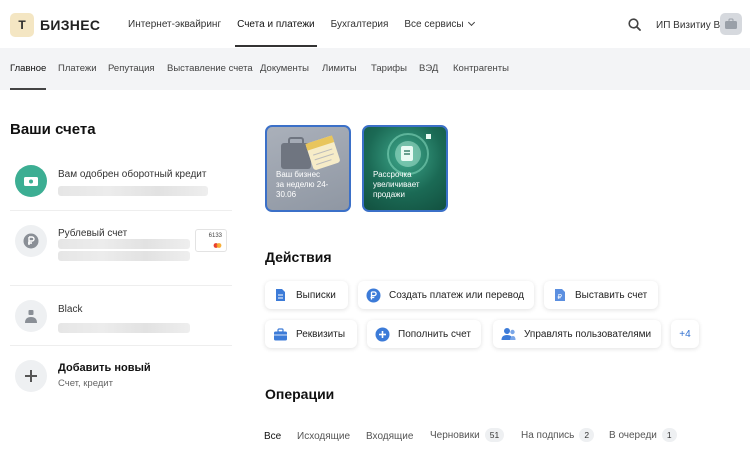  Describe the element at coordinates (280, 334) in the screenshot. I see `briefcase-icon` at that location.